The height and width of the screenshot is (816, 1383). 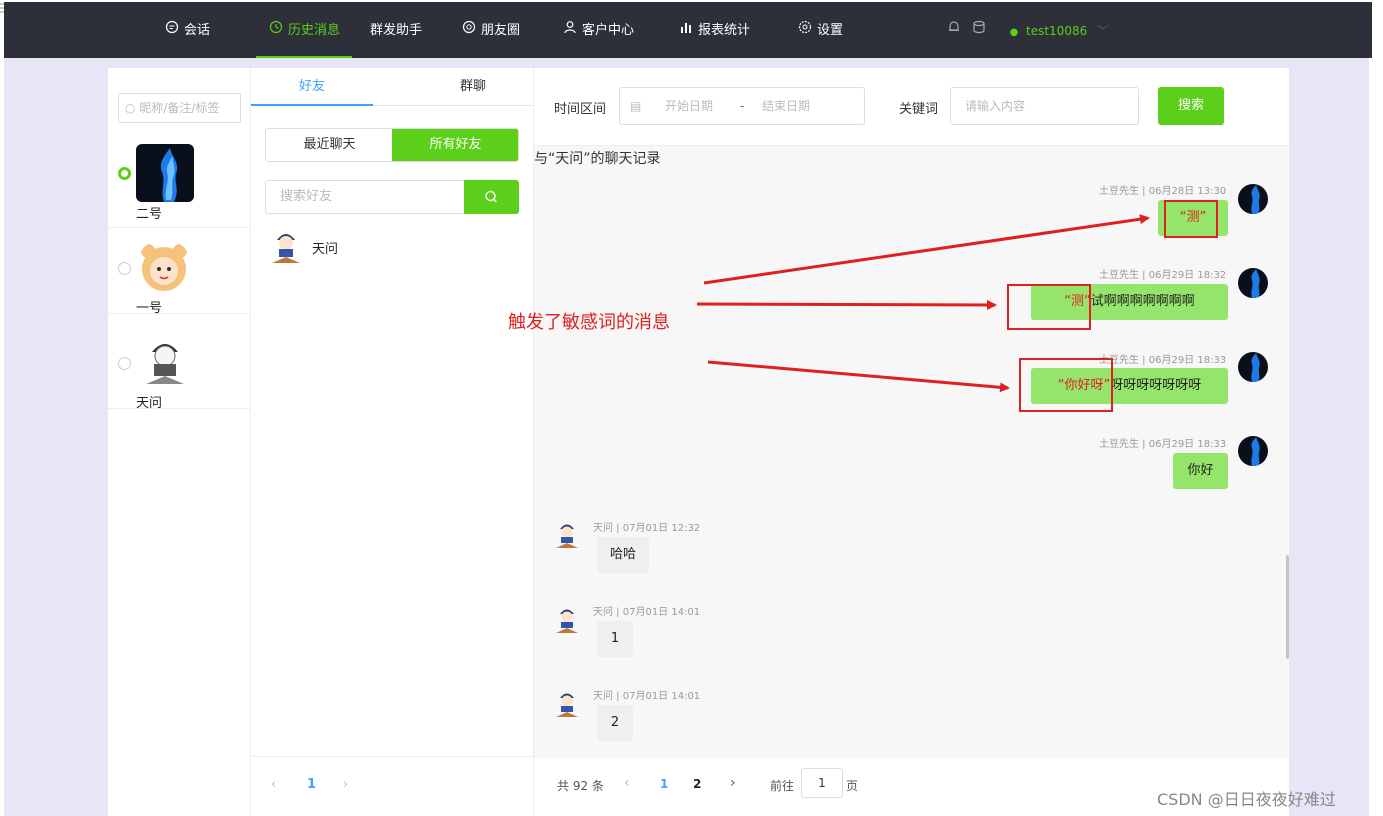 I want to click on watermark: CSDN @日日夜夜好难过, so click(x=1246, y=799).